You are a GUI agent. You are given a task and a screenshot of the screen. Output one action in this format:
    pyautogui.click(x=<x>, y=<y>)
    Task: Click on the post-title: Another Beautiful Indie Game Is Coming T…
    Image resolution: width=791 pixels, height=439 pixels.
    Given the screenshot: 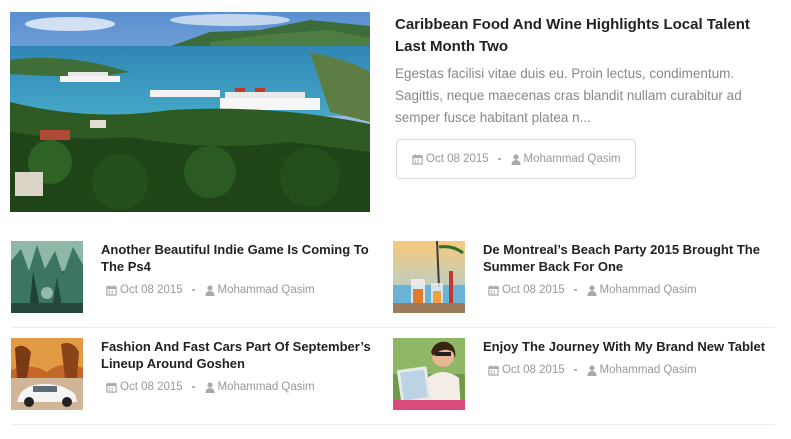 What is the action you would take?
    pyautogui.click(x=246, y=258)
    